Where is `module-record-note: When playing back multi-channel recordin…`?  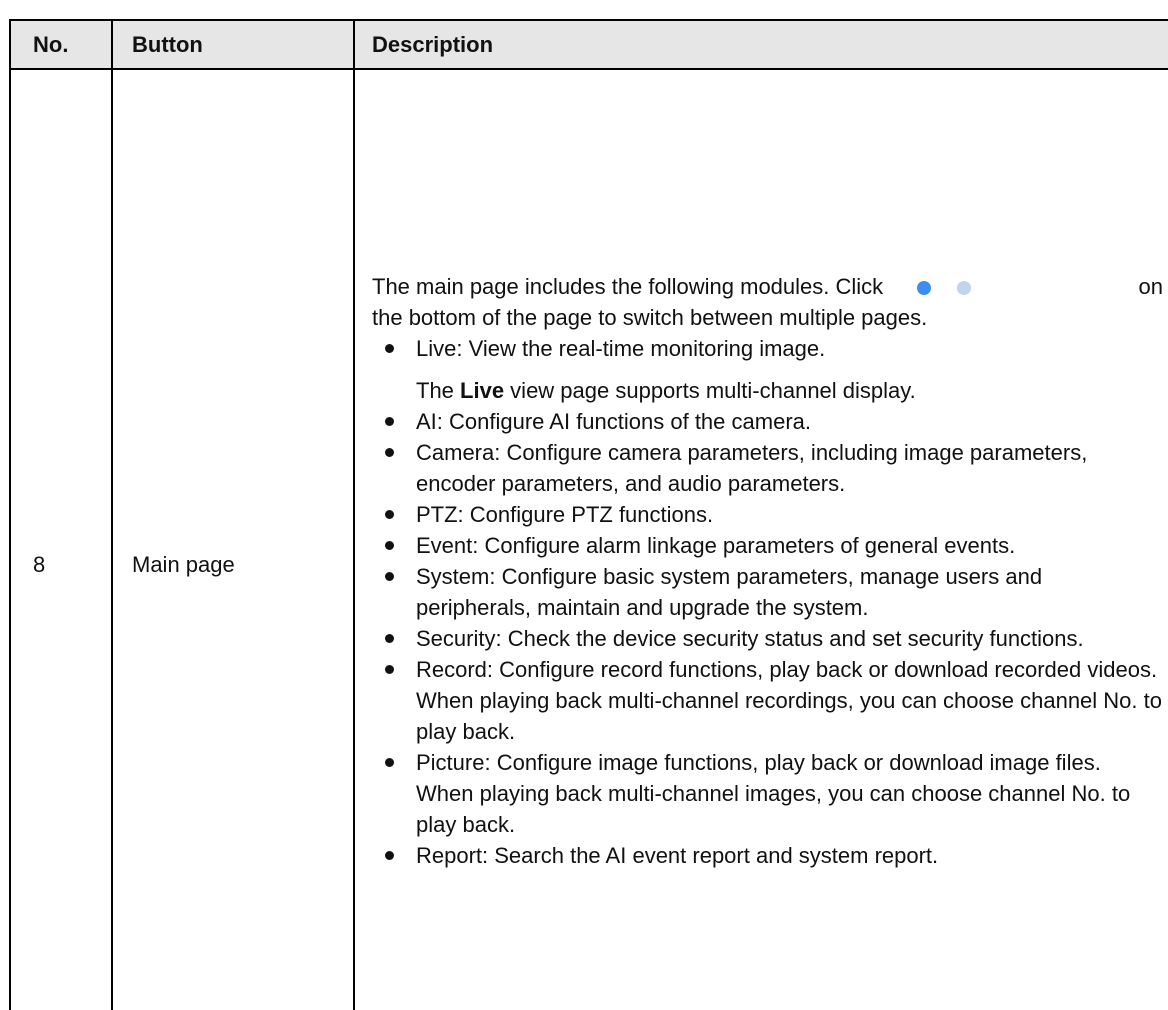 module-record-note: When playing back multi-channel recordin… is located at coordinates (789, 716).